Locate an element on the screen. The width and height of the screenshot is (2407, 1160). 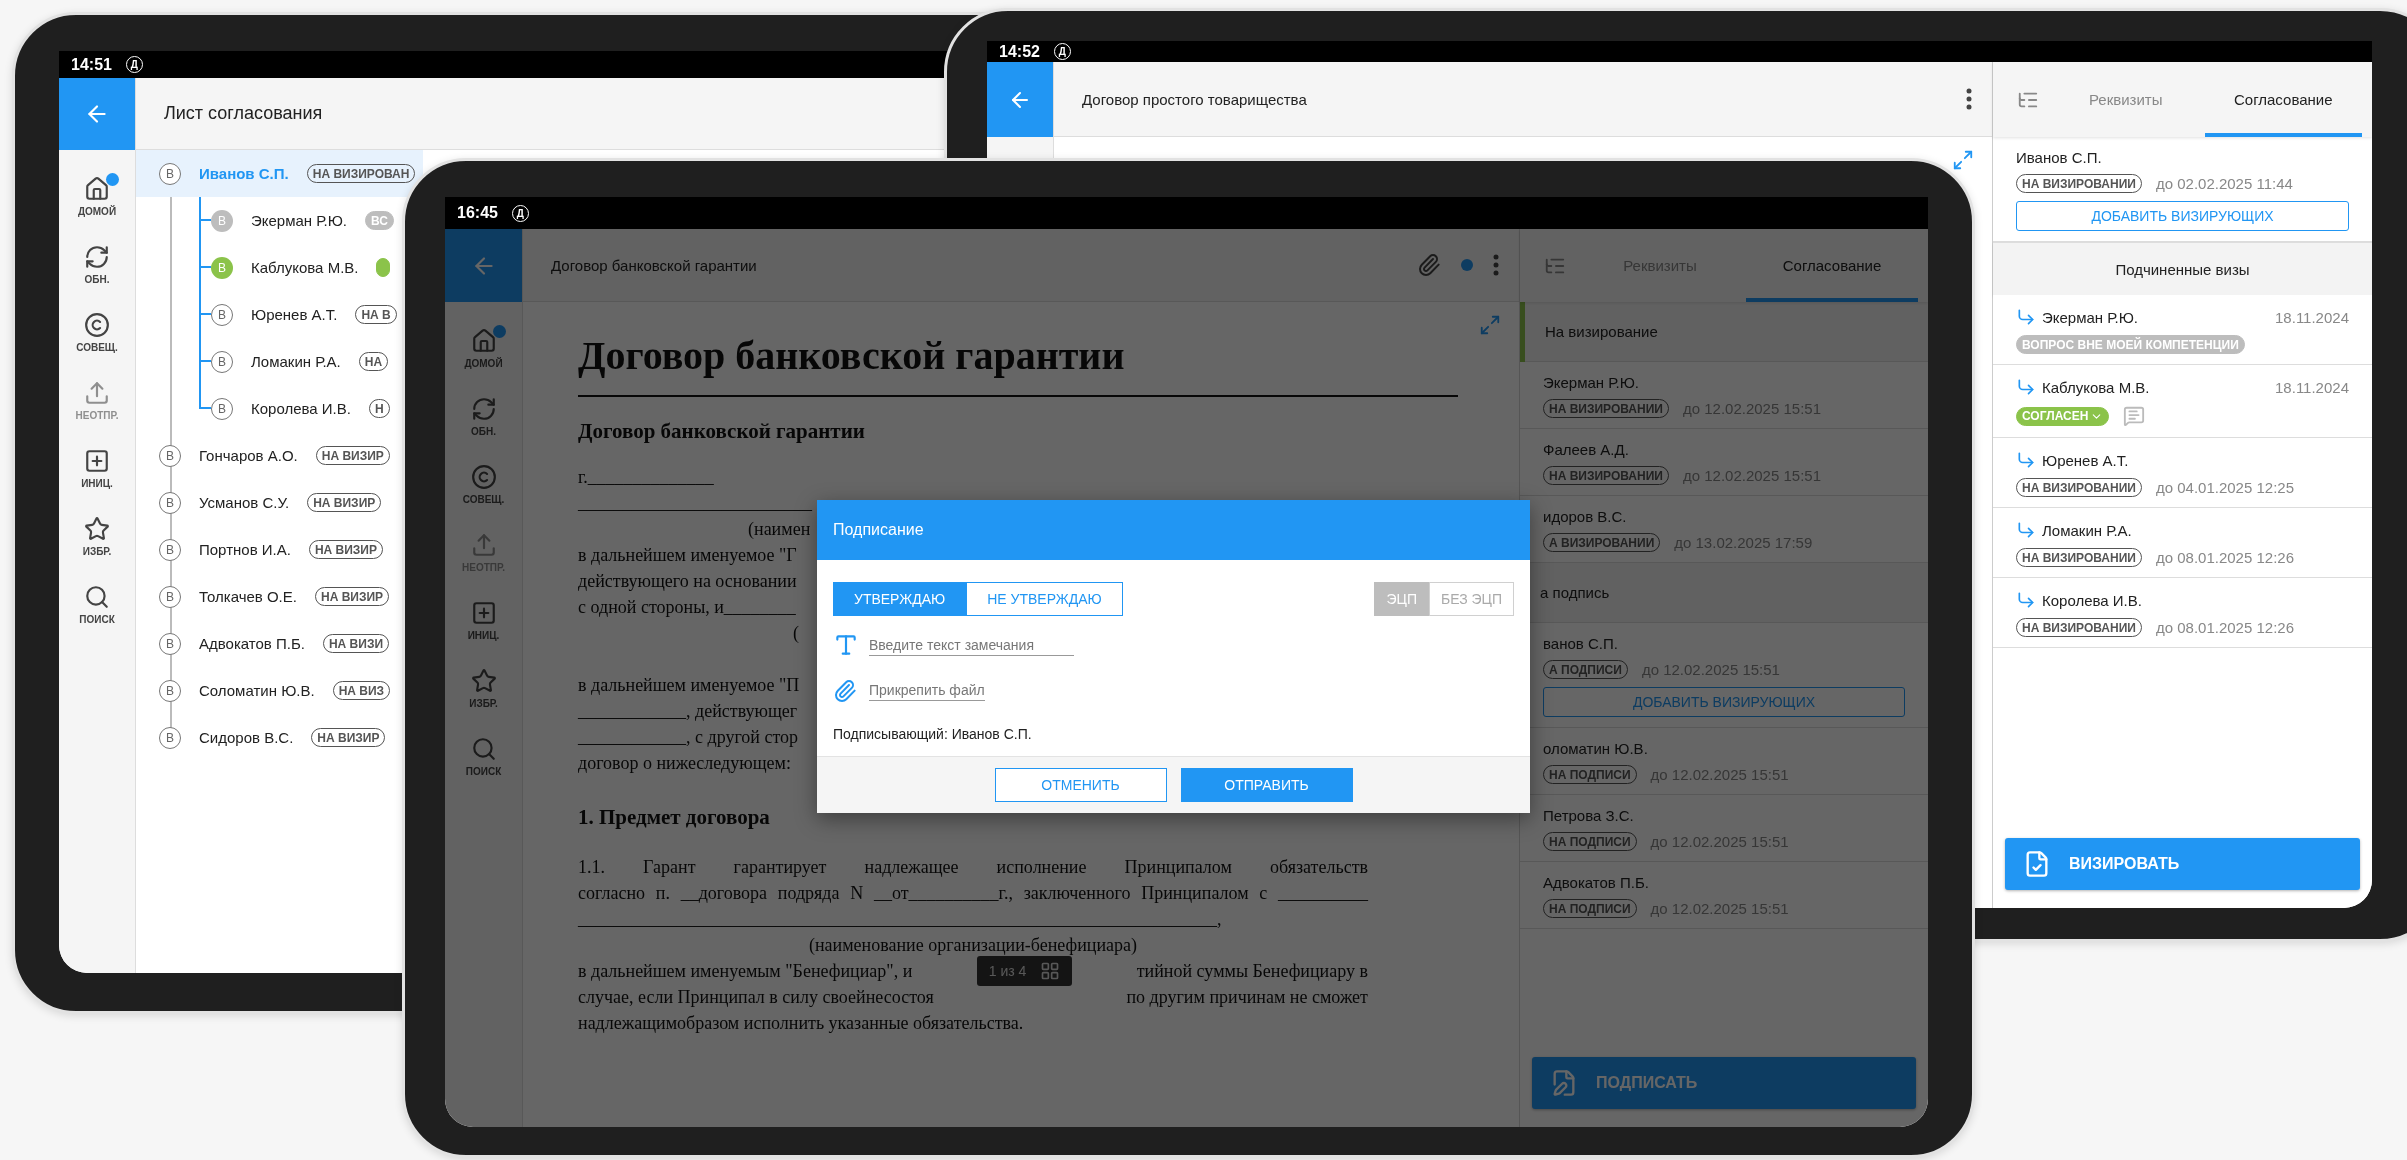
cancel-button: ОТМЕНИТЬ is located at coordinates (1080, 785).